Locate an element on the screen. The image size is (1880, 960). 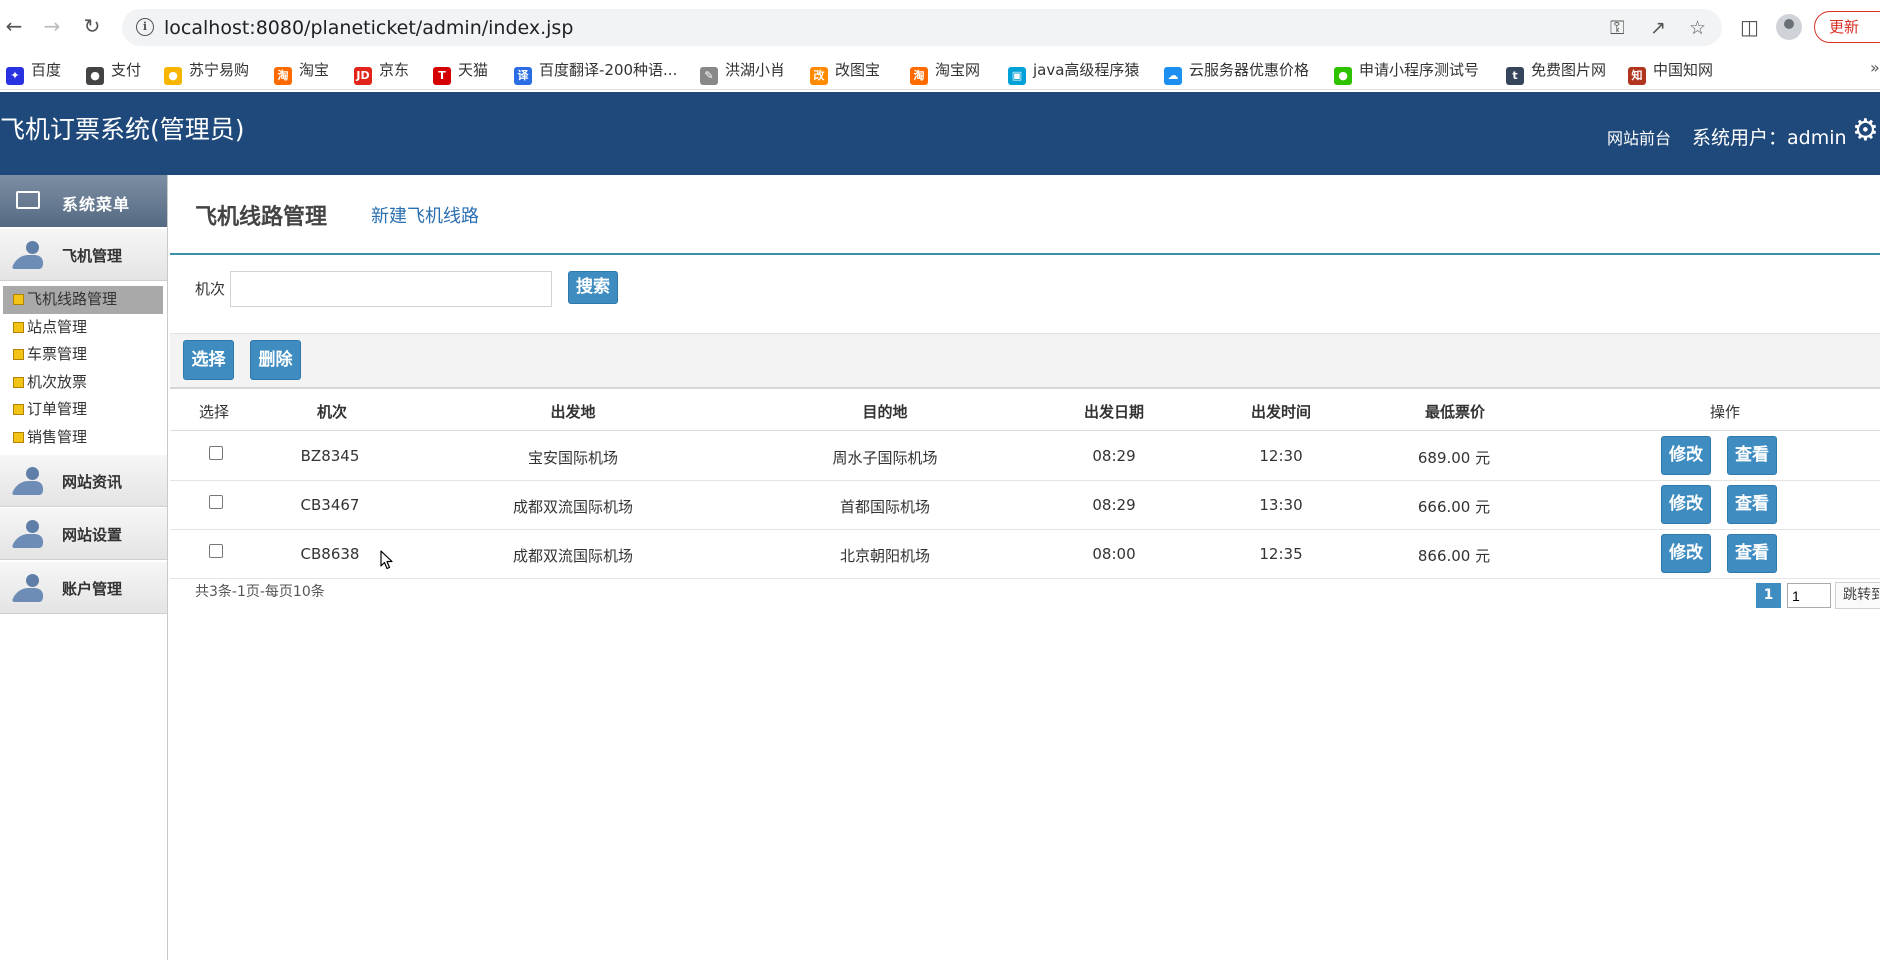
back-arrow-icon: ← is located at coordinates (14, 26).